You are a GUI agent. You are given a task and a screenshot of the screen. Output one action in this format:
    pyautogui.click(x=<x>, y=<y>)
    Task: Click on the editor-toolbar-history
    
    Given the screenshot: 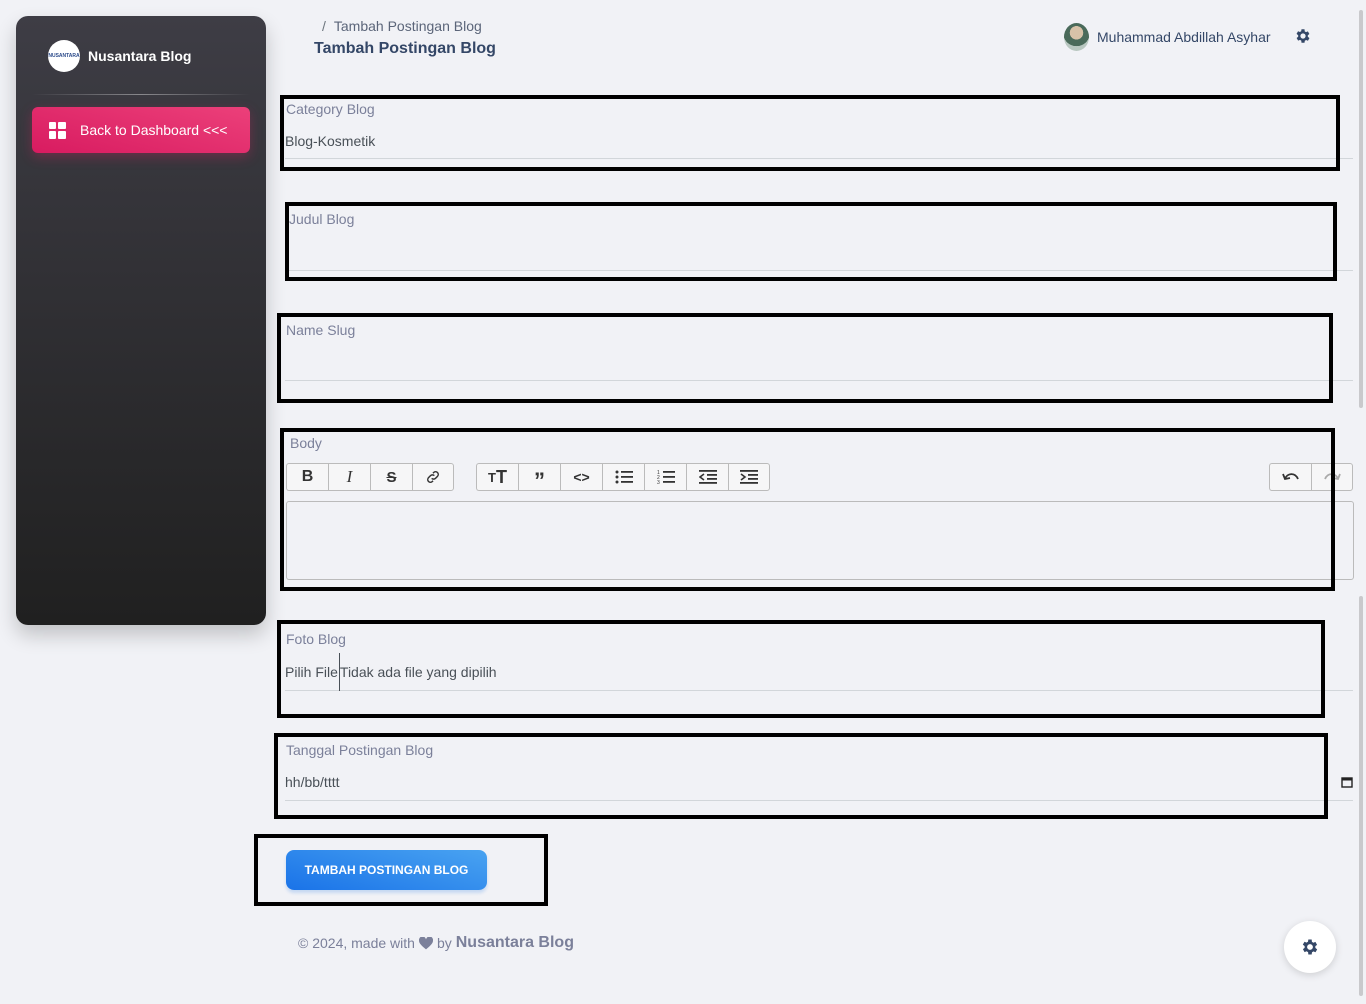 What is the action you would take?
    pyautogui.click(x=1311, y=477)
    